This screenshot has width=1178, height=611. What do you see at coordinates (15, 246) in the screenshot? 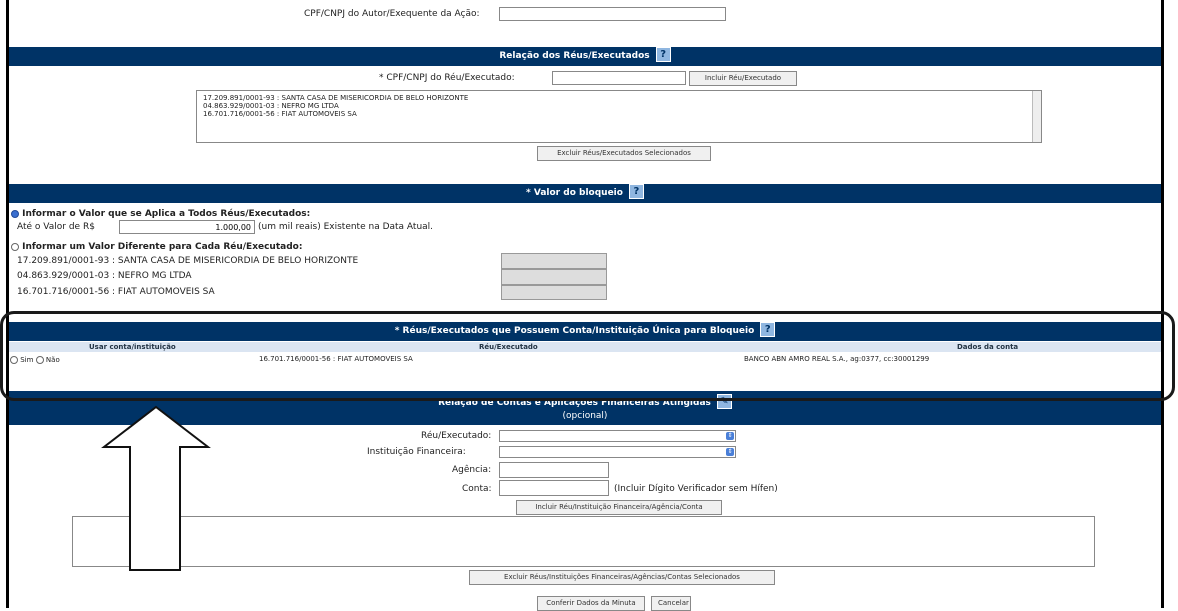
I see `option-each-radio` at bounding box center [15, 246].